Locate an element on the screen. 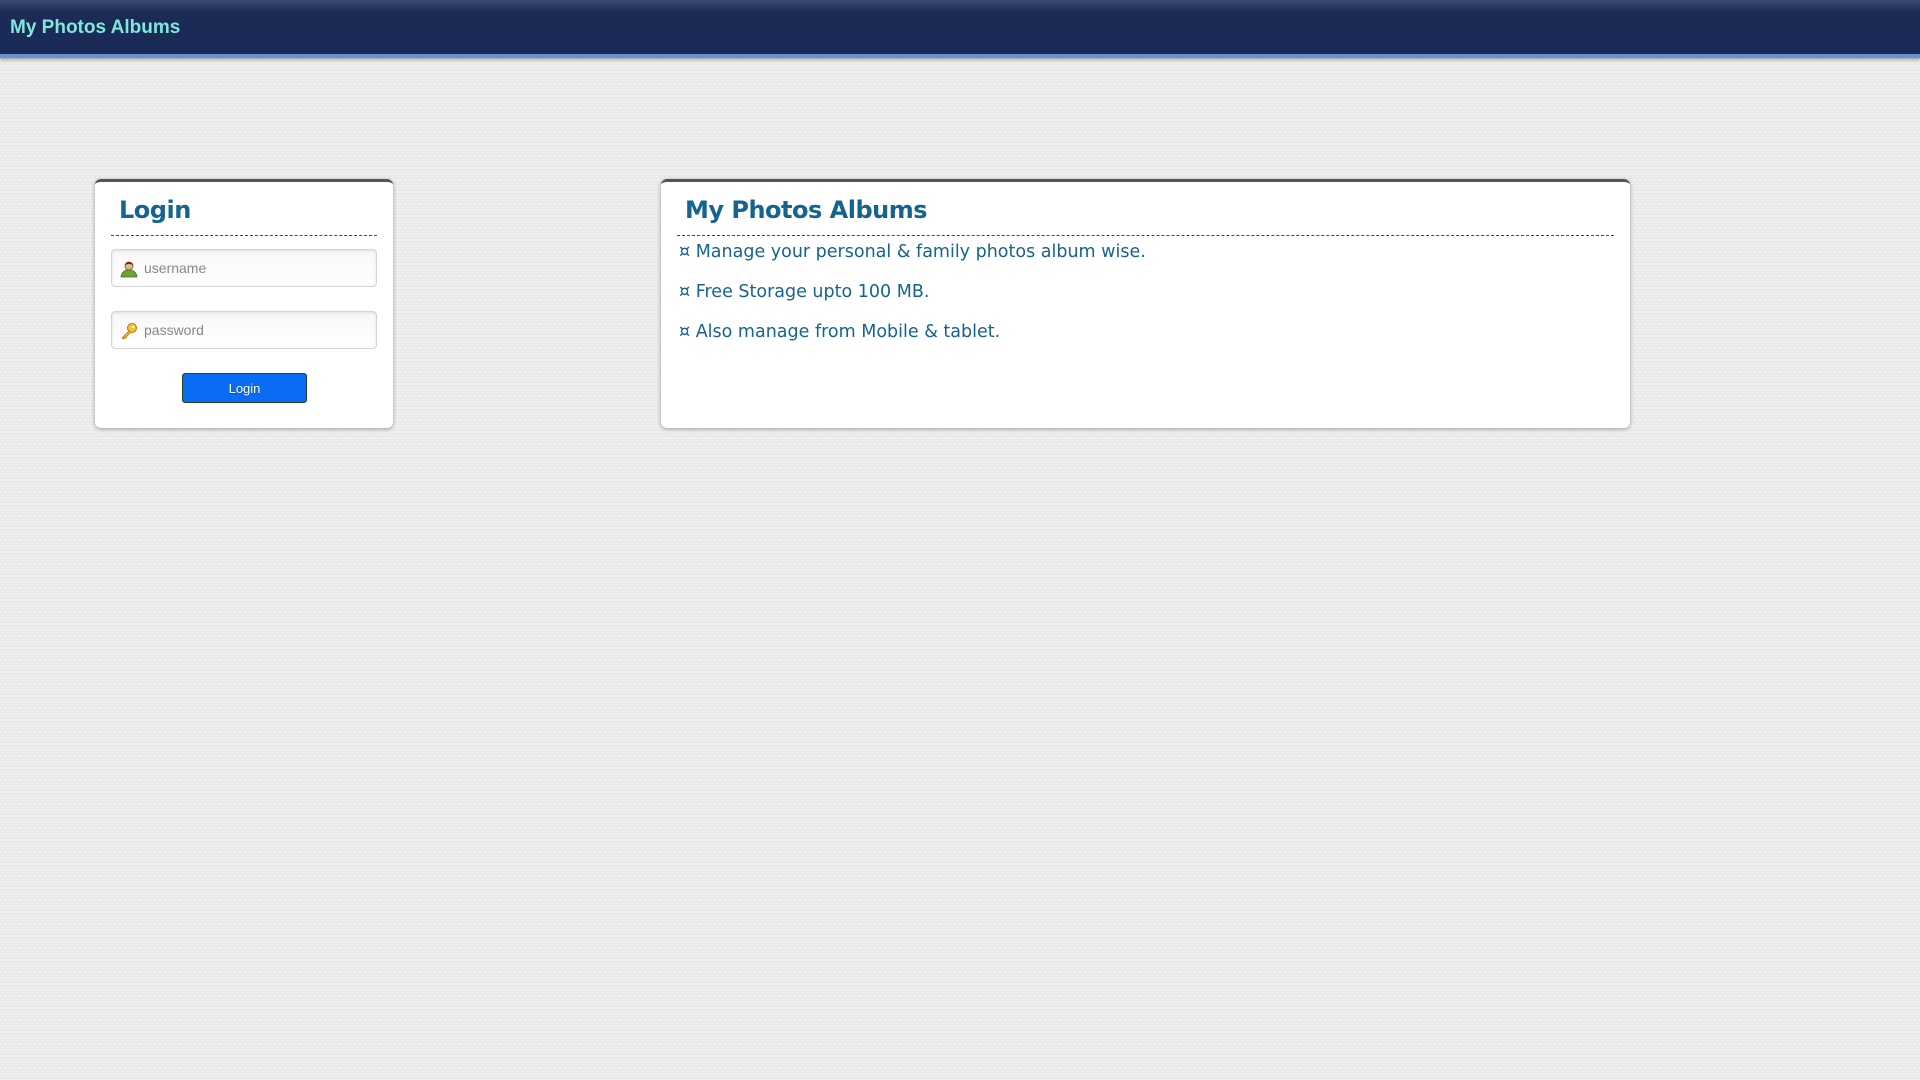 The width and height of the screenshot is (1920, 1080). feature-item: ¤ Also manage from Mobile & tablet. is located at coordinates (840, 332).